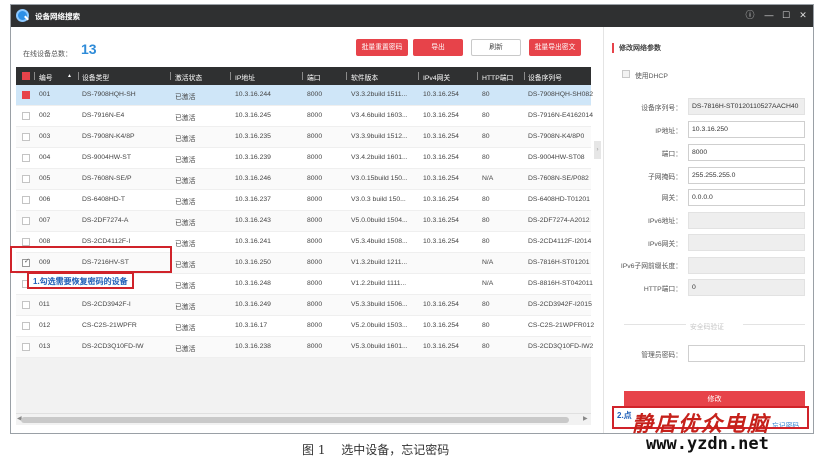 This screenshot has height=467, width=824. What do you see at coordinates (746, 129) in the screenshot?
I see `ip-field: 10.3.16.250` at bounding box center [746, 129].